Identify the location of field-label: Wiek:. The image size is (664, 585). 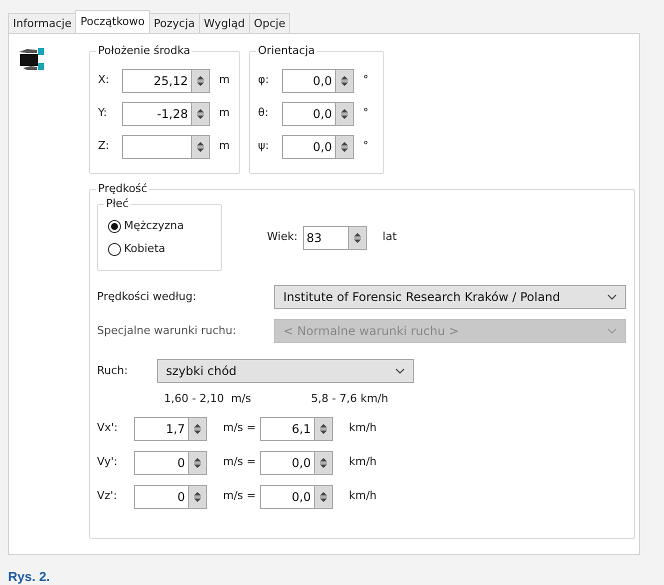
(282, 237).